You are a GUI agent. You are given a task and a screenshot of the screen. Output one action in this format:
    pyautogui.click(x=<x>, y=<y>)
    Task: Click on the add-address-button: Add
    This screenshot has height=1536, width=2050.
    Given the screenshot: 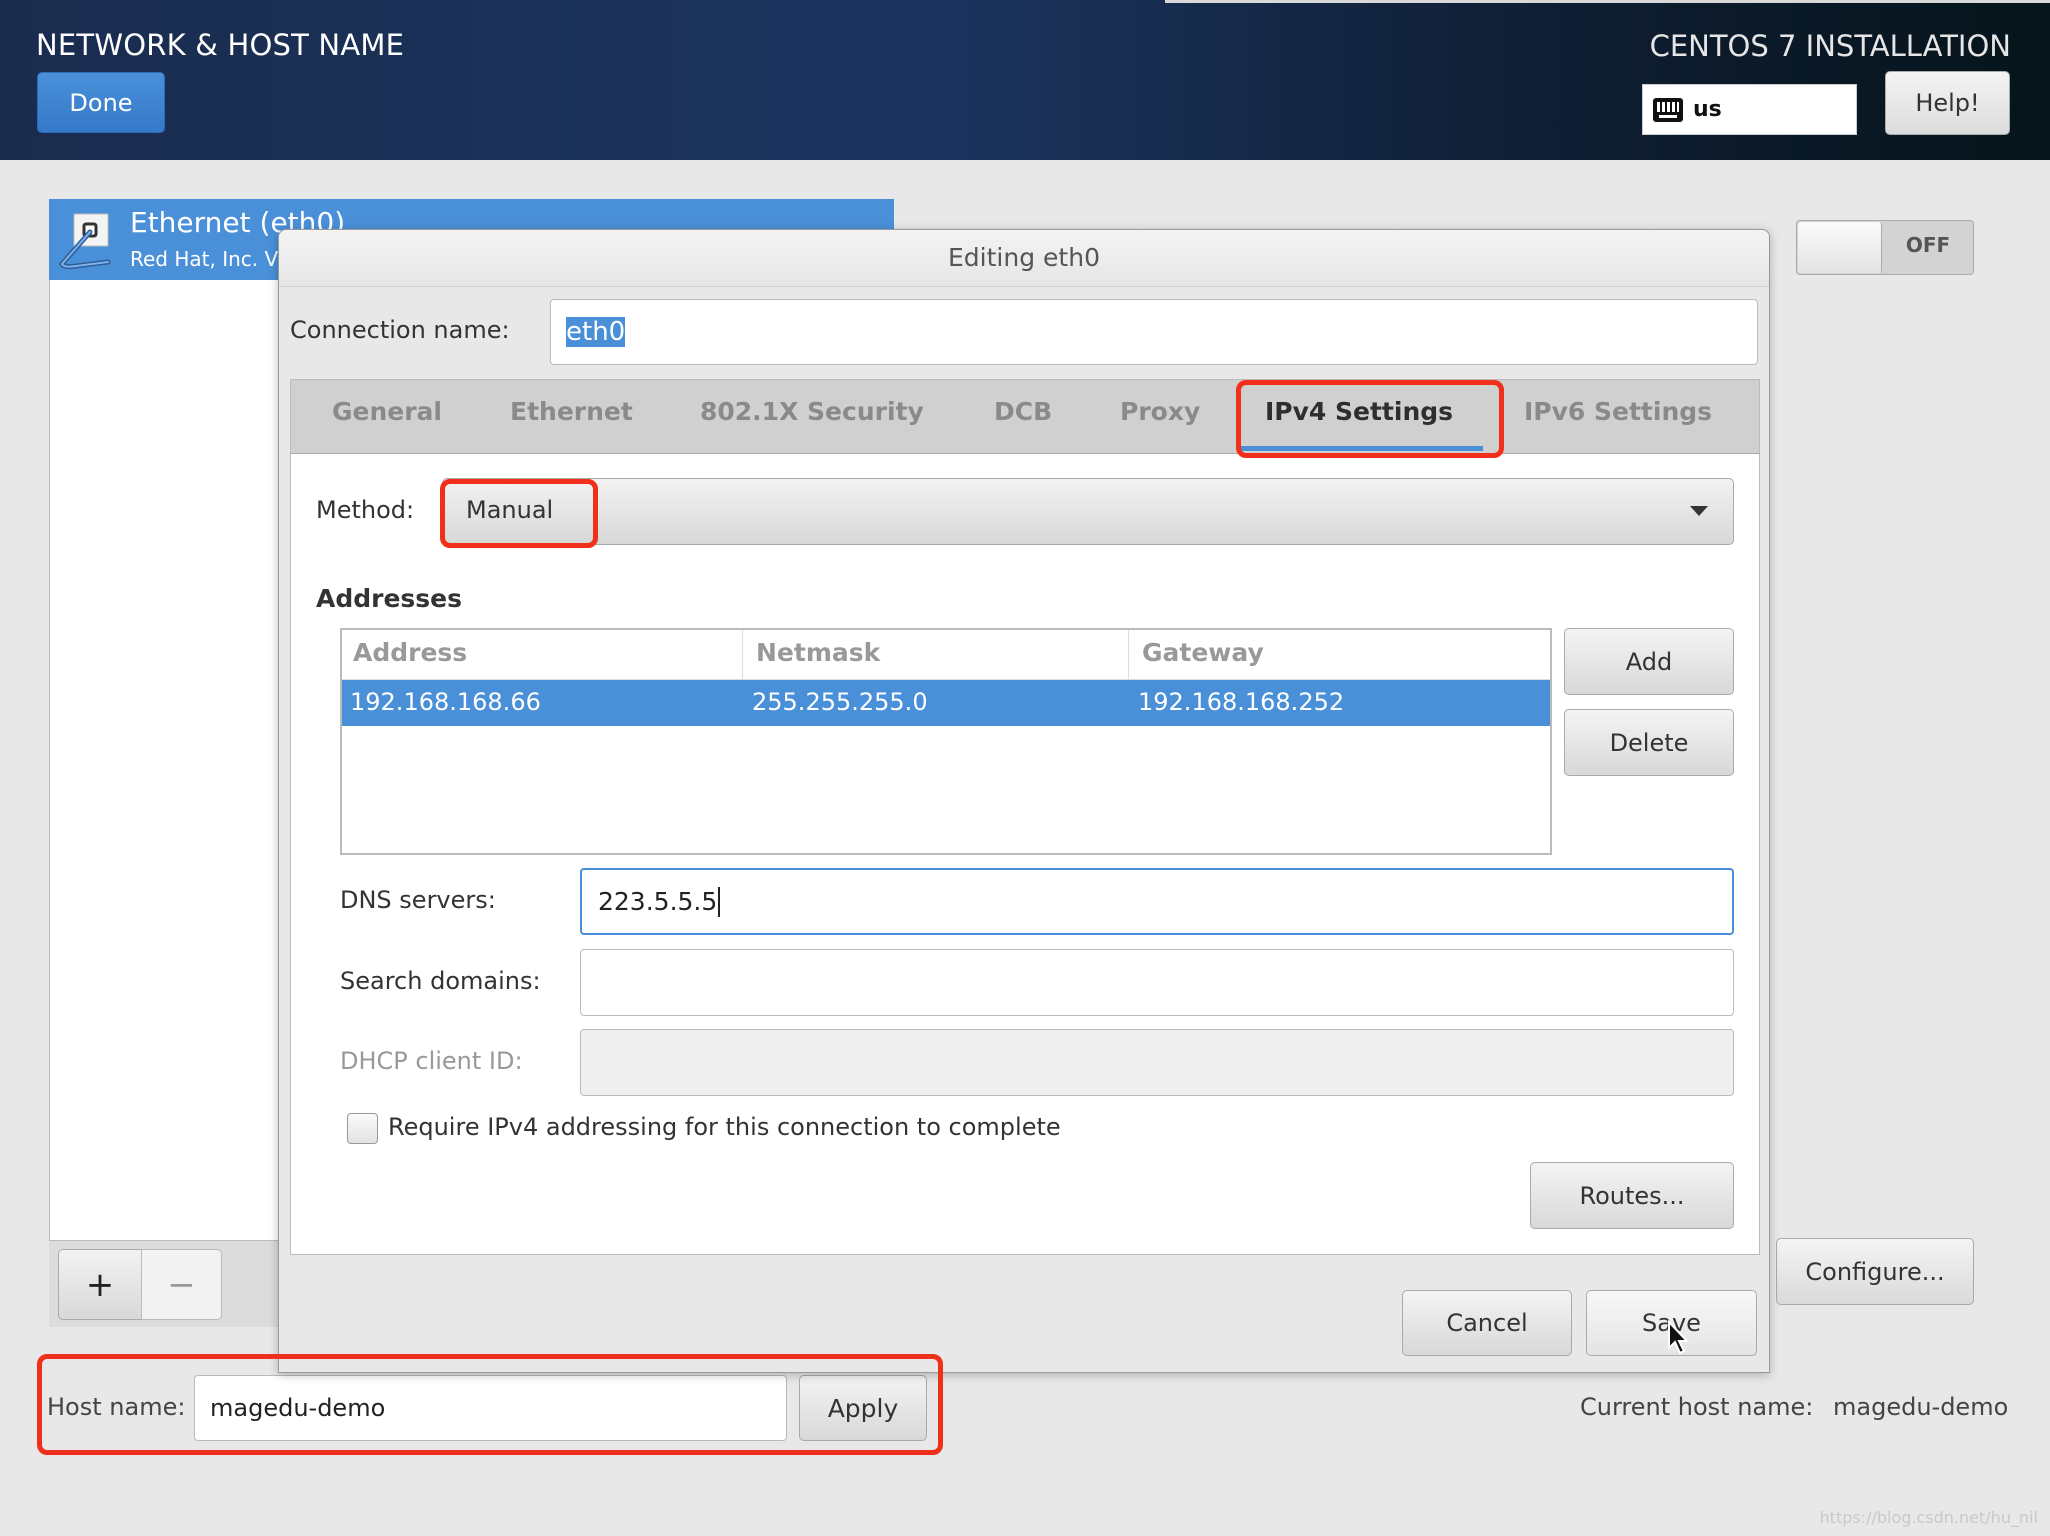 What is the action you would take?
    pyautogui.click(x=1649, y=661)
    